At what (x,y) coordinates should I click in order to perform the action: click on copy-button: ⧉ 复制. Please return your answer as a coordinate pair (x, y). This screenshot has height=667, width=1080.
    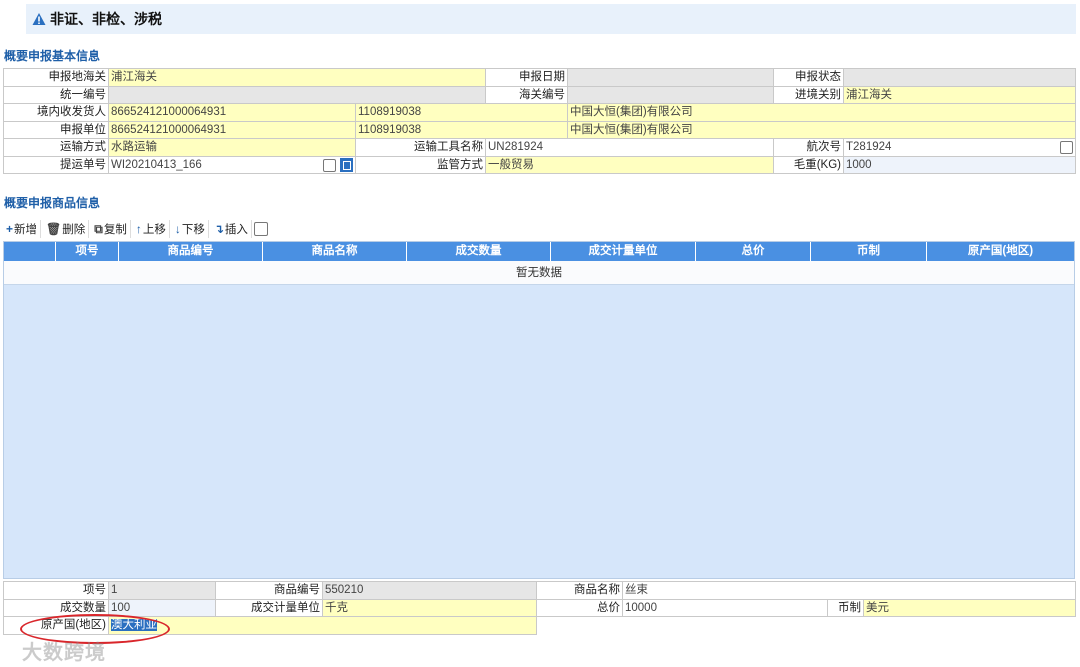
    Looking at the image, I should click on (111, 229).